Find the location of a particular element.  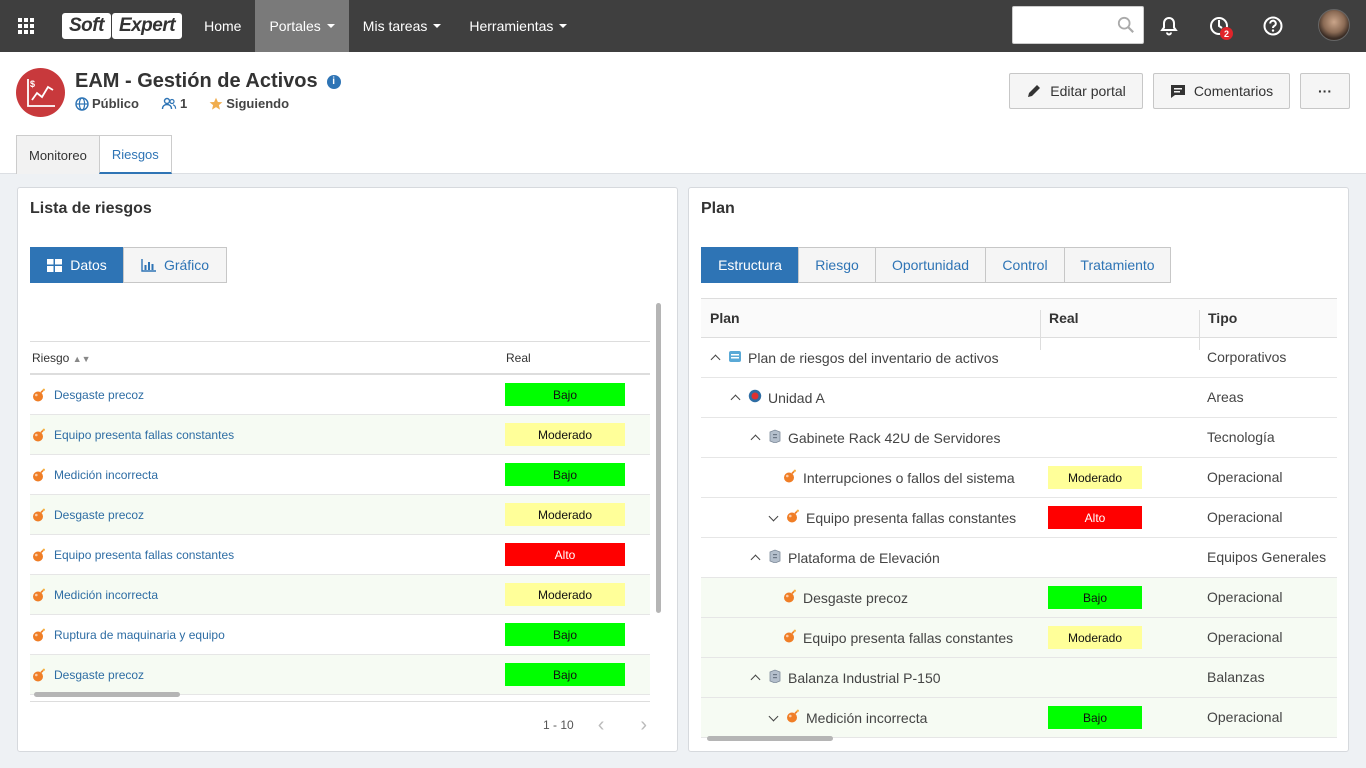

unit-node-icon is located at coordinates (755, 397).